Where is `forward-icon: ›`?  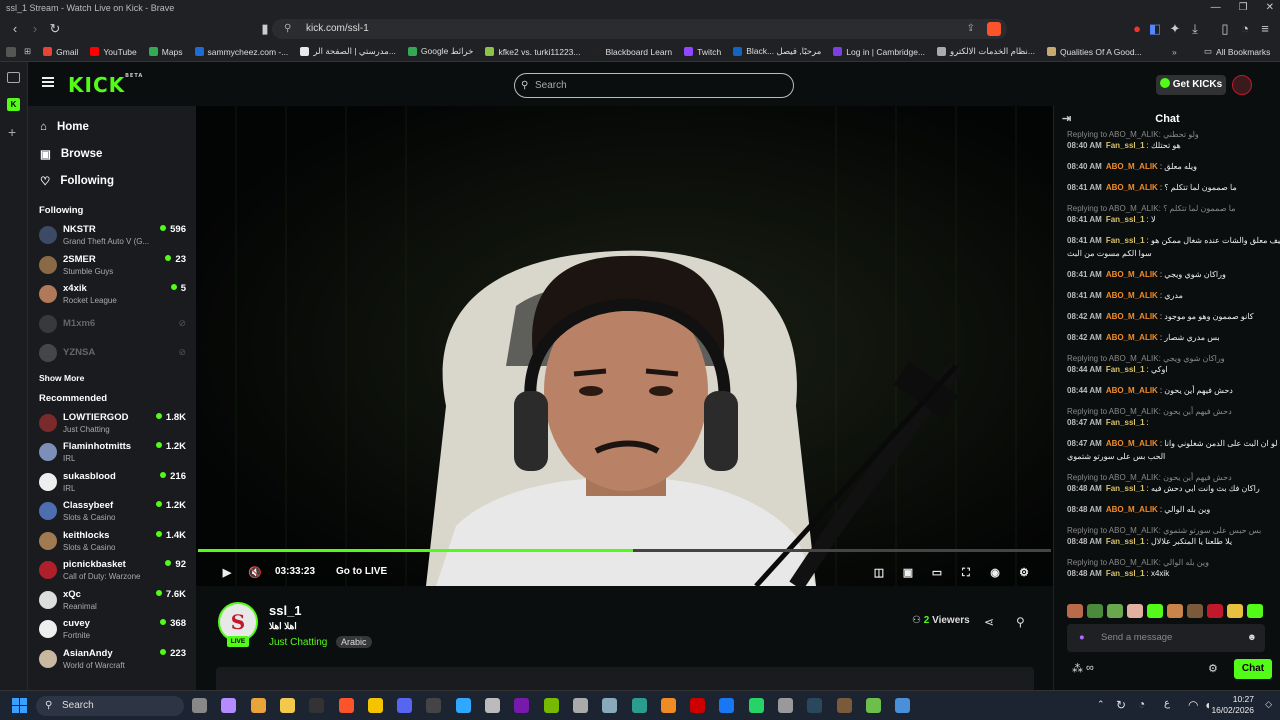 forward-icon: › is located at coordinates (35, 29).